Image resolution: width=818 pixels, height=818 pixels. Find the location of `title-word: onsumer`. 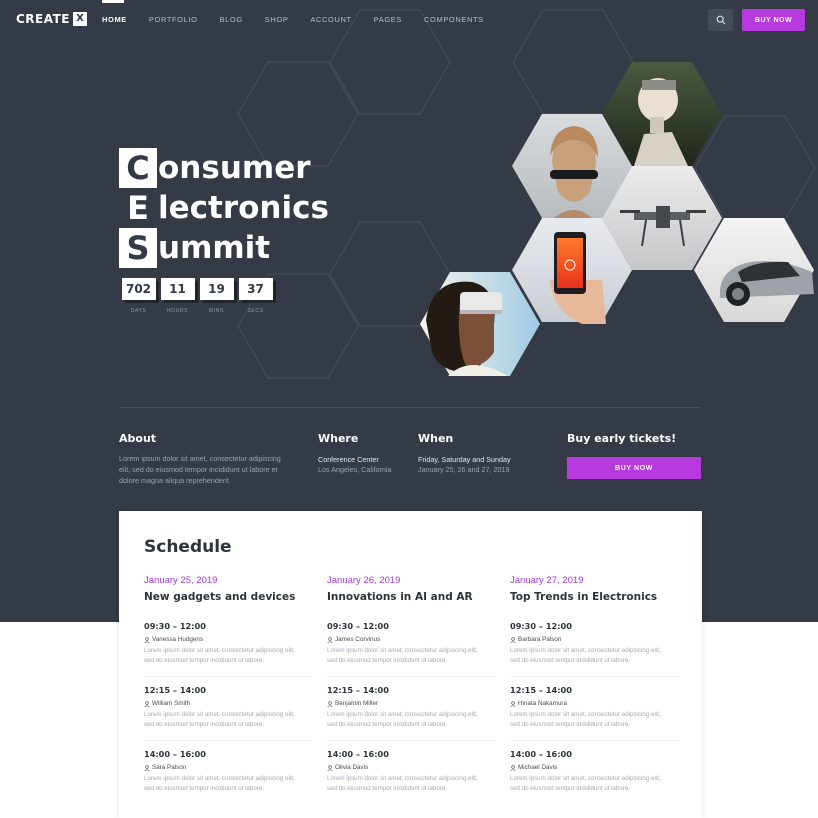

title-word: onsumer is located at coordinates (234, 167).